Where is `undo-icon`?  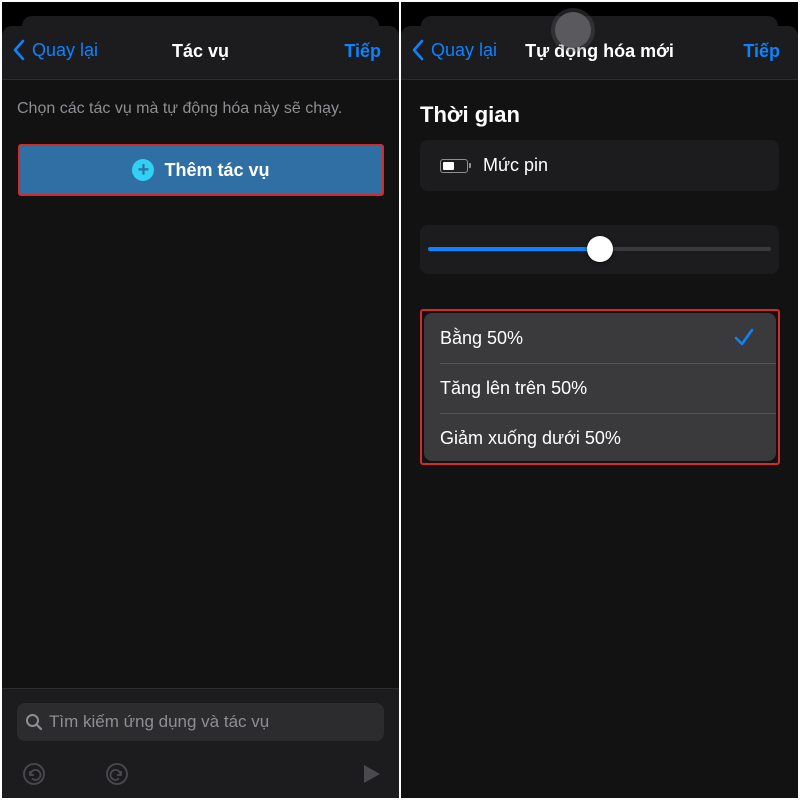
undo-icon is located at coordinates (34, 774).